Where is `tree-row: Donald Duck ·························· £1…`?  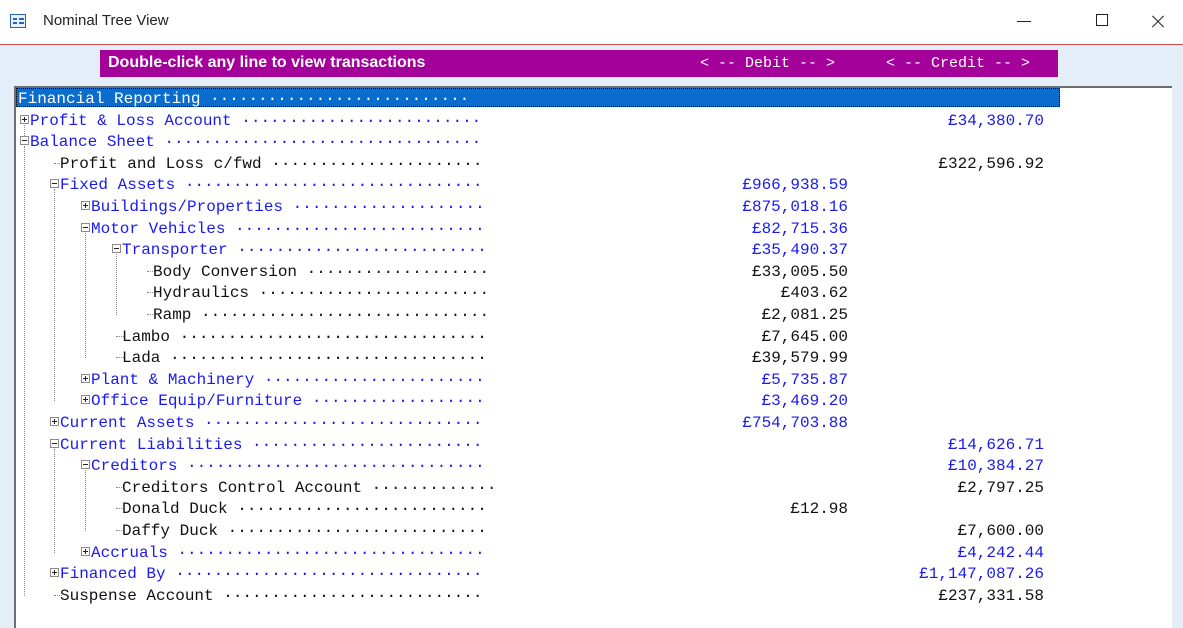 tree-row: Donald Duck ·························· £1… is located at coordinates (594, 509).